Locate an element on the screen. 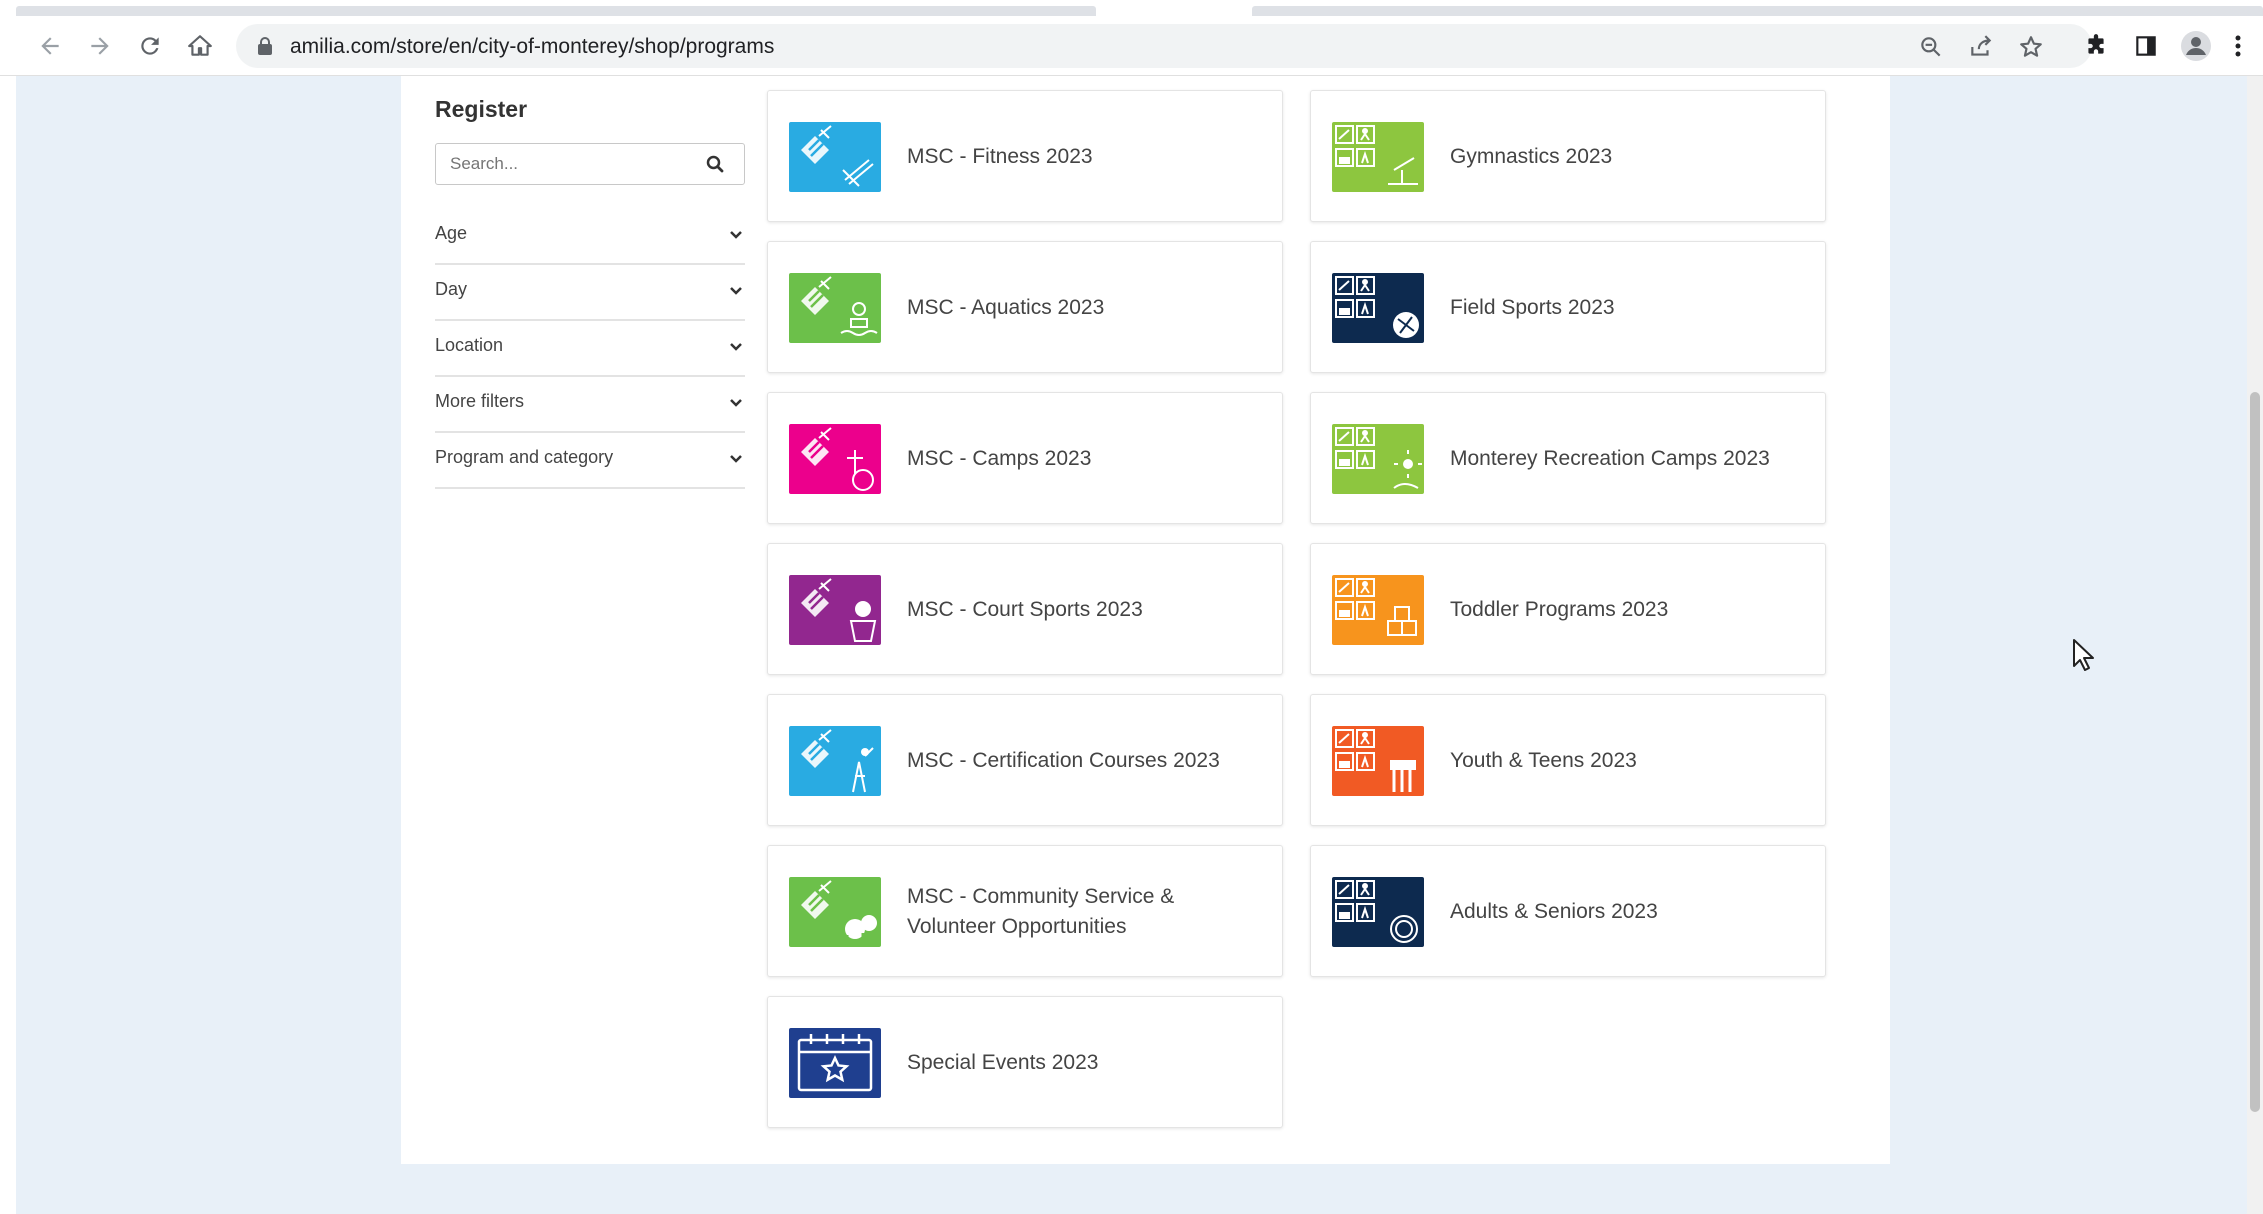 The image size is (2263, 1214). program-card-youth-and-teens-2023: Youth & Teens 2023 is located at coordinates (1568, 760).